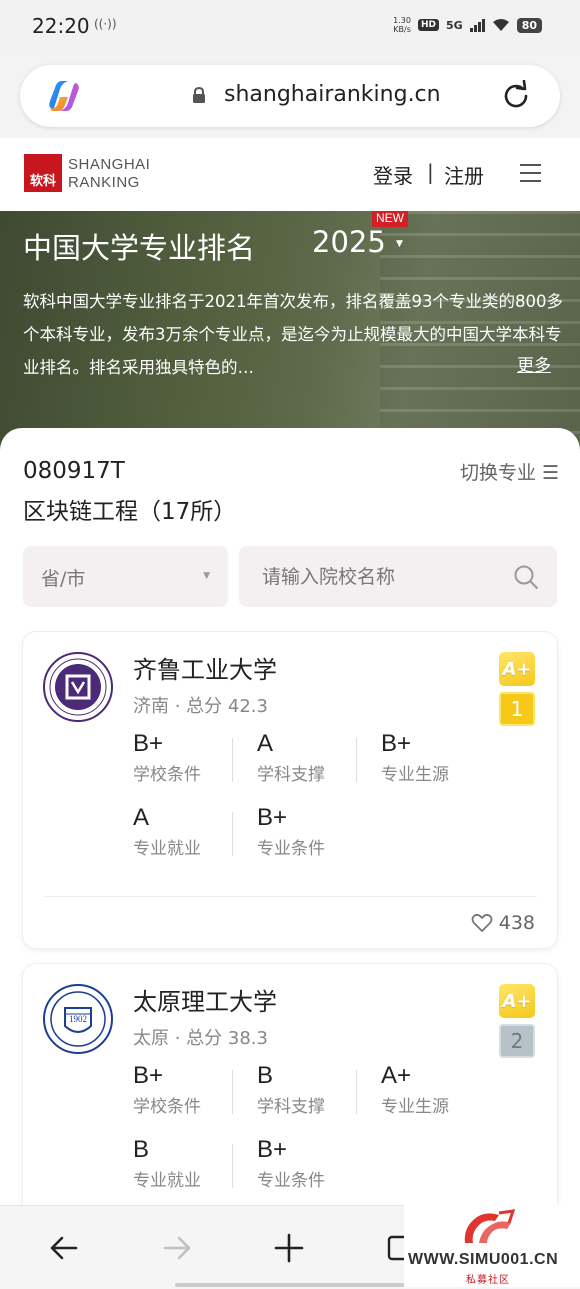  Describe the element at coordinates (500, 25) in the screenshot. I see `wifi-icon` at that location.